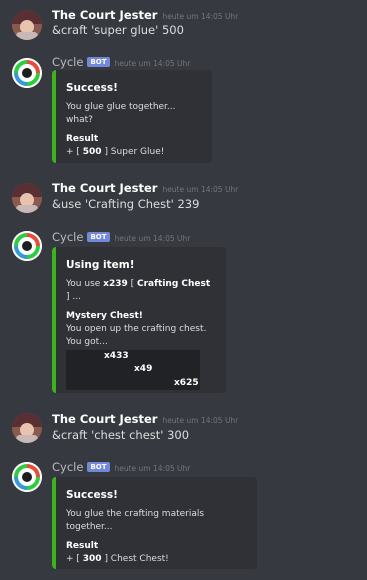 This screenshot has width=367, height=580. I want to click on use-prefix: You use, so click(85, 284).